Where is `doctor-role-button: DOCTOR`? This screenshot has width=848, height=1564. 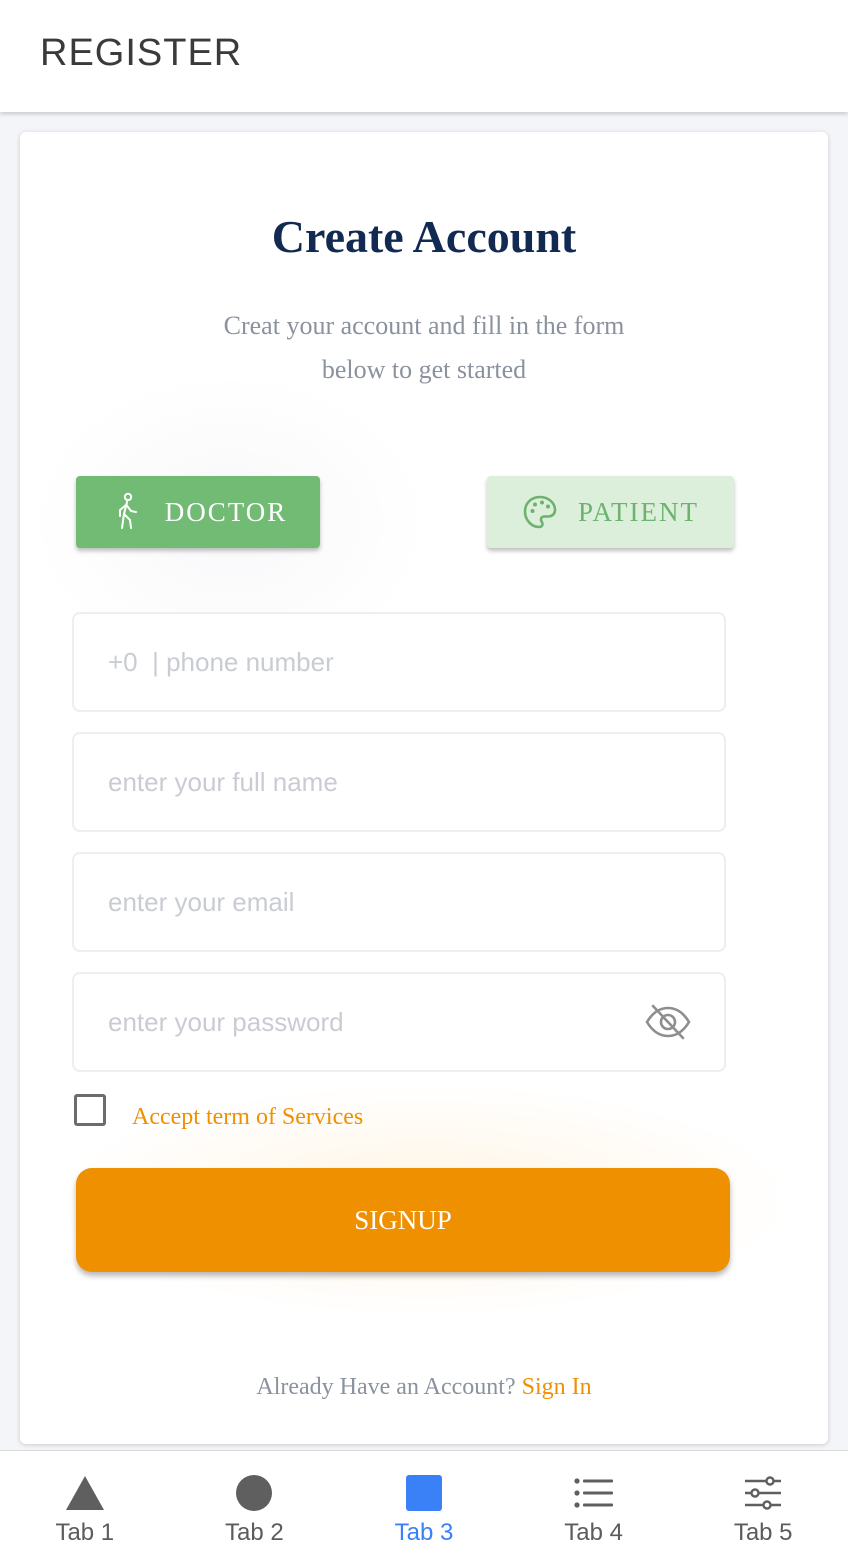
doctor-role-button: DOCTOR is located at coordinates (198, 512).